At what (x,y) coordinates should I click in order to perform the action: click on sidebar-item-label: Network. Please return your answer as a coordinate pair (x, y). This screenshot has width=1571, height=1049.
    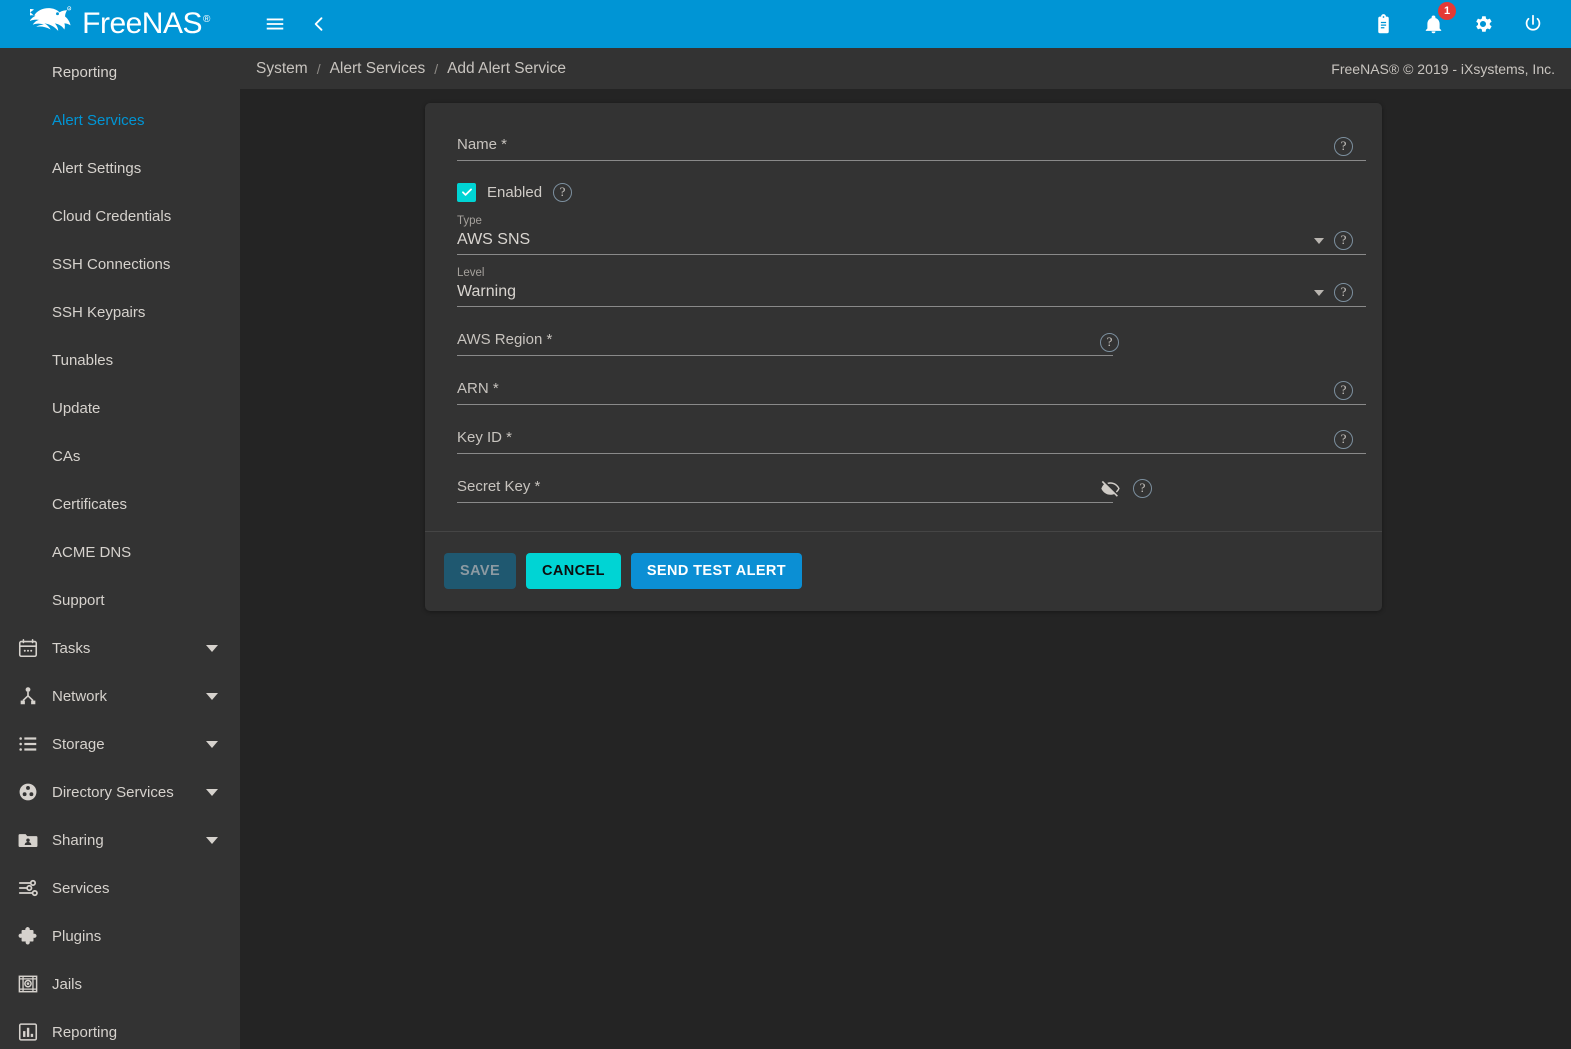
    Looking at the image, I should click on (80, 696).